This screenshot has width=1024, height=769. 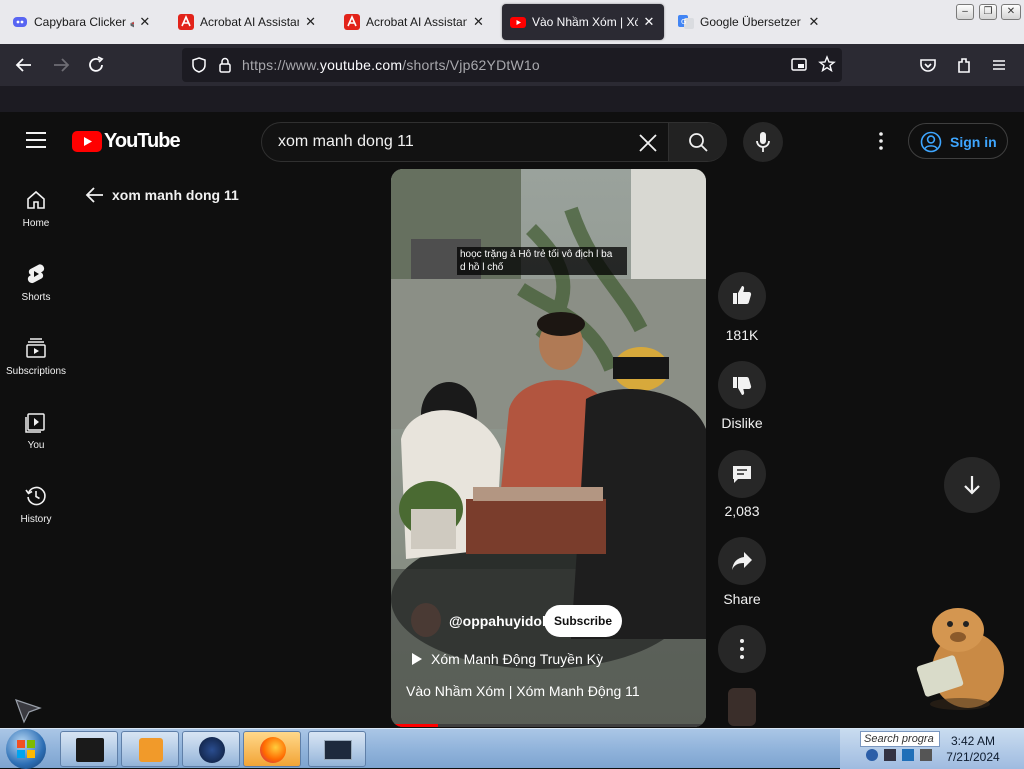 I want to click on network-icon, so click(x=872, y=755).